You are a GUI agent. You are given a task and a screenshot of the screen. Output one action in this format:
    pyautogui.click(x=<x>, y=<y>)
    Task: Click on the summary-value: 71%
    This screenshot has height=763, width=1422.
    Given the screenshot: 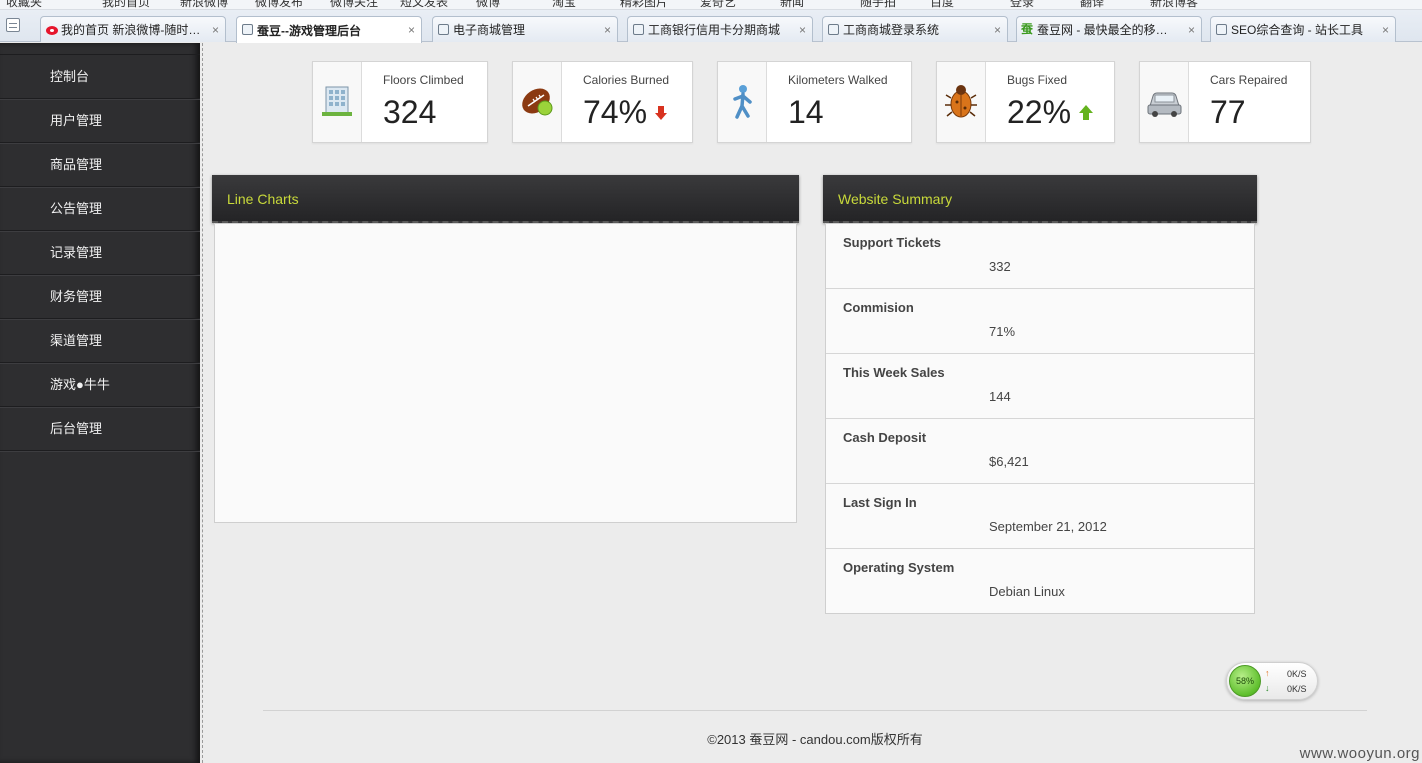 What is the action you would take?
    pyautogui.click(x=1002, y=331)
    